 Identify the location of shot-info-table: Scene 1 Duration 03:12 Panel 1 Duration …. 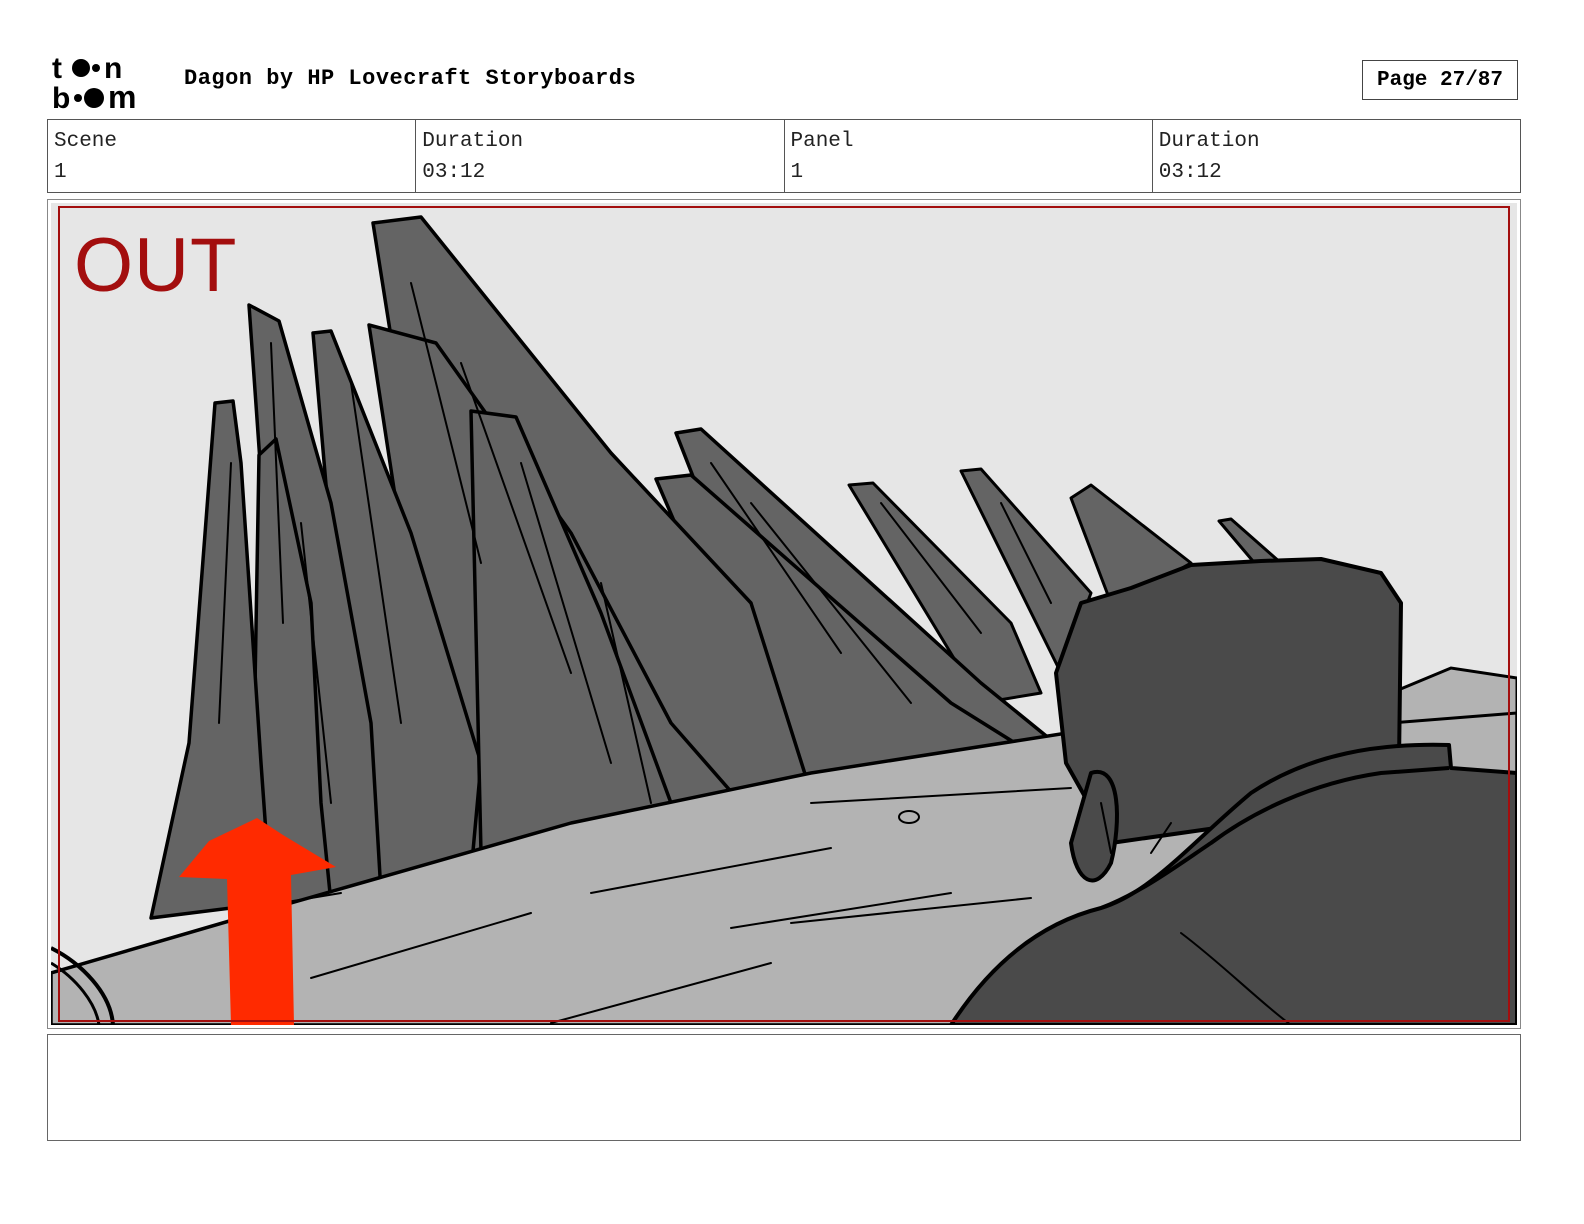
(784, 156).